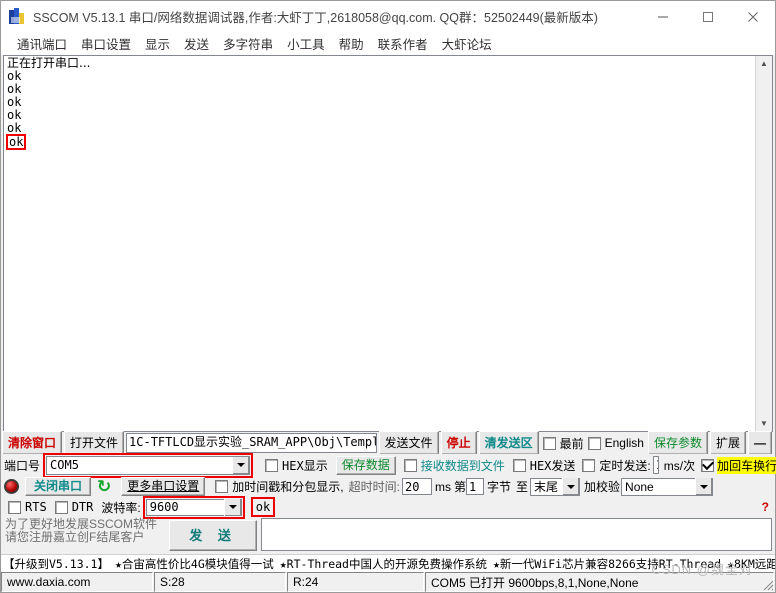 The width and height of the screenshot is (776, 593). I want to click on range-end-select: 末尾, so click(555, 486).